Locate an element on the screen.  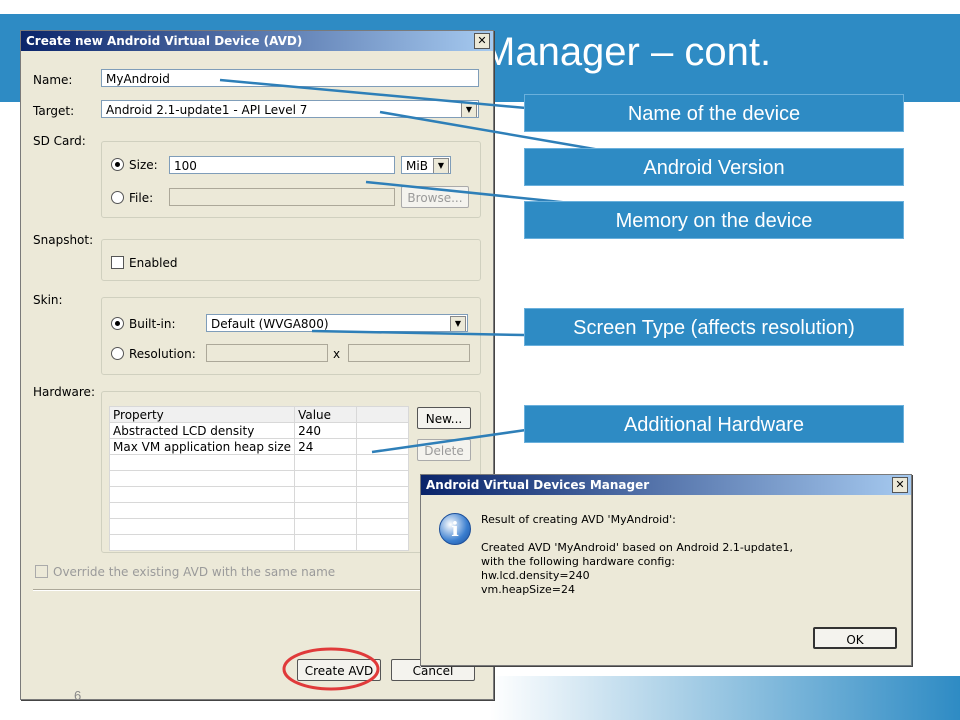
slide-title: Manager – cont. is located at coordinates (627, 52).